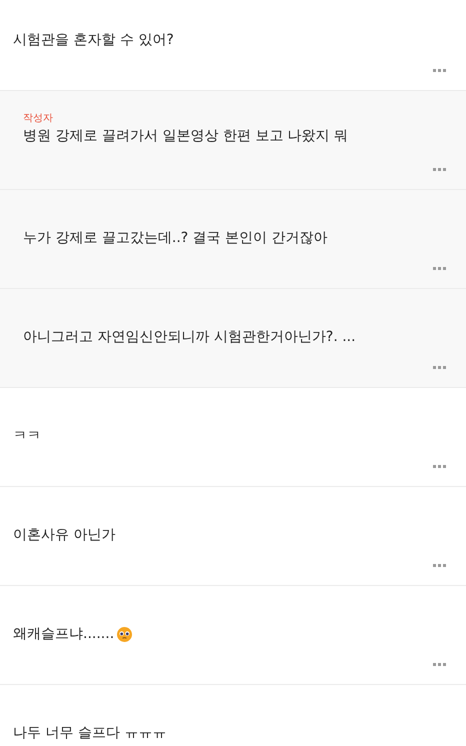 The image size is (466, 746). I want to click on comment-text: 누가 강제로 끌고갔는데..? 결국 본인이 간거잖아, so click(175, 238).